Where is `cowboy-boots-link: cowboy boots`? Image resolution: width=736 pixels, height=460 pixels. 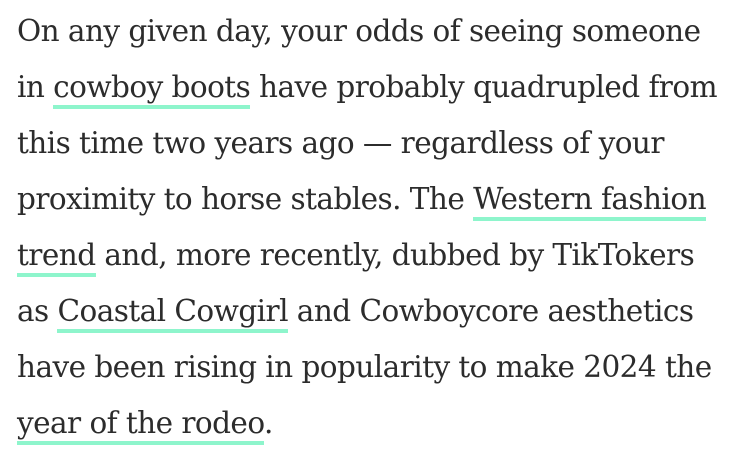
cowboy-boots-link: cowboy boots is located at coordinates (152, 89).